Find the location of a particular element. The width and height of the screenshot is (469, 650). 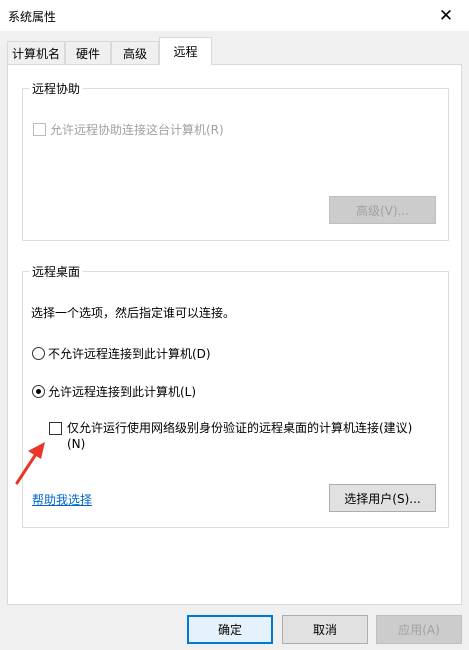

allow-remote-connections-radio is located at coordinates (38, 391).